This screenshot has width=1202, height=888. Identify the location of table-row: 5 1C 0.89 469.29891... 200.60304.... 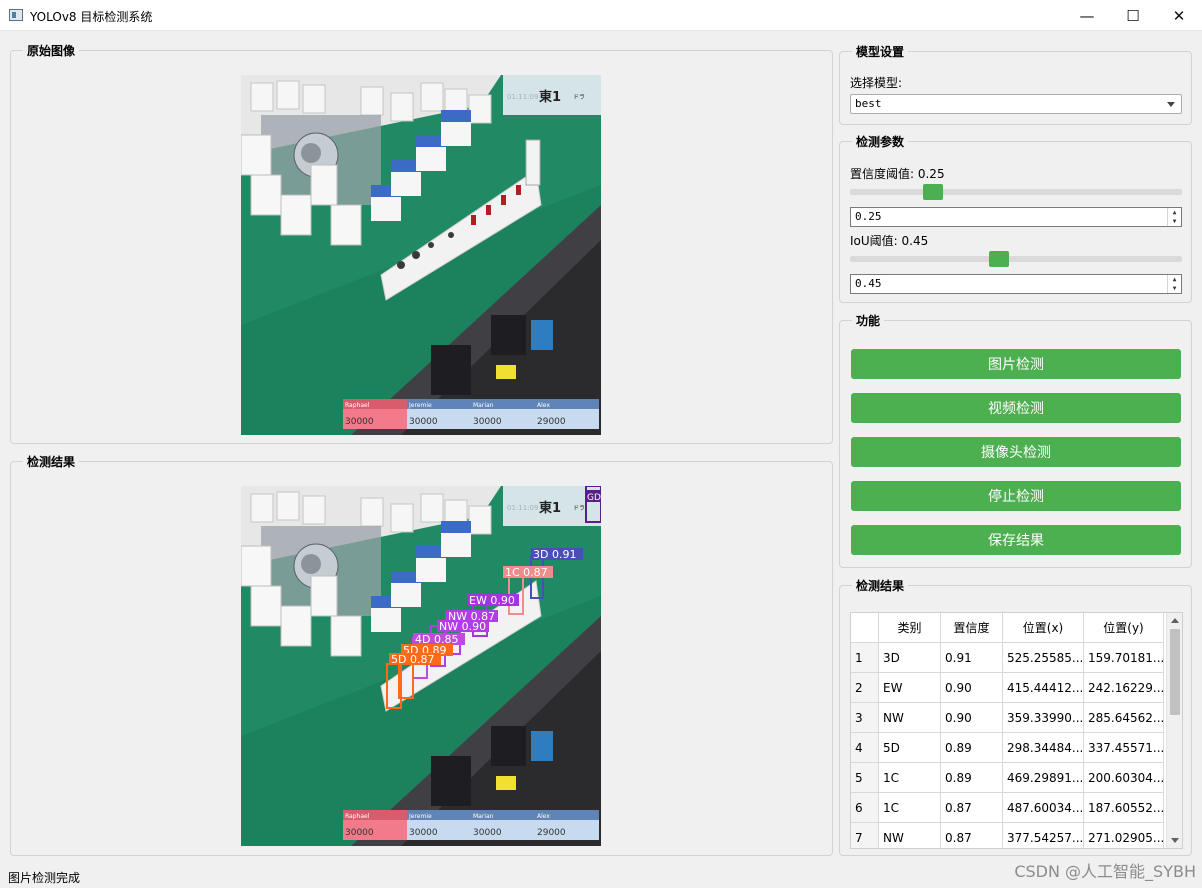
(1007, 778).